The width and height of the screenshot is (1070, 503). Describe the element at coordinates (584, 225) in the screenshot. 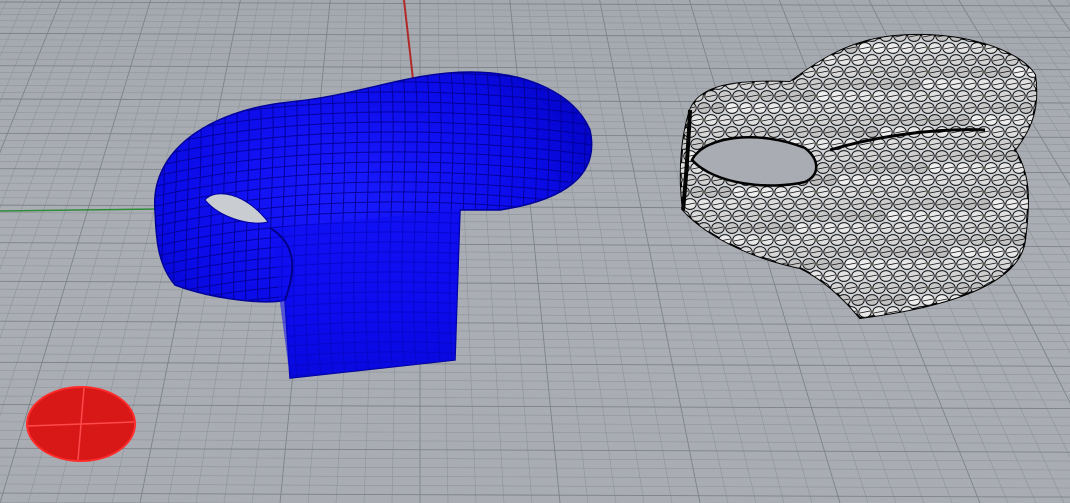

I see `isocurve` at that location.